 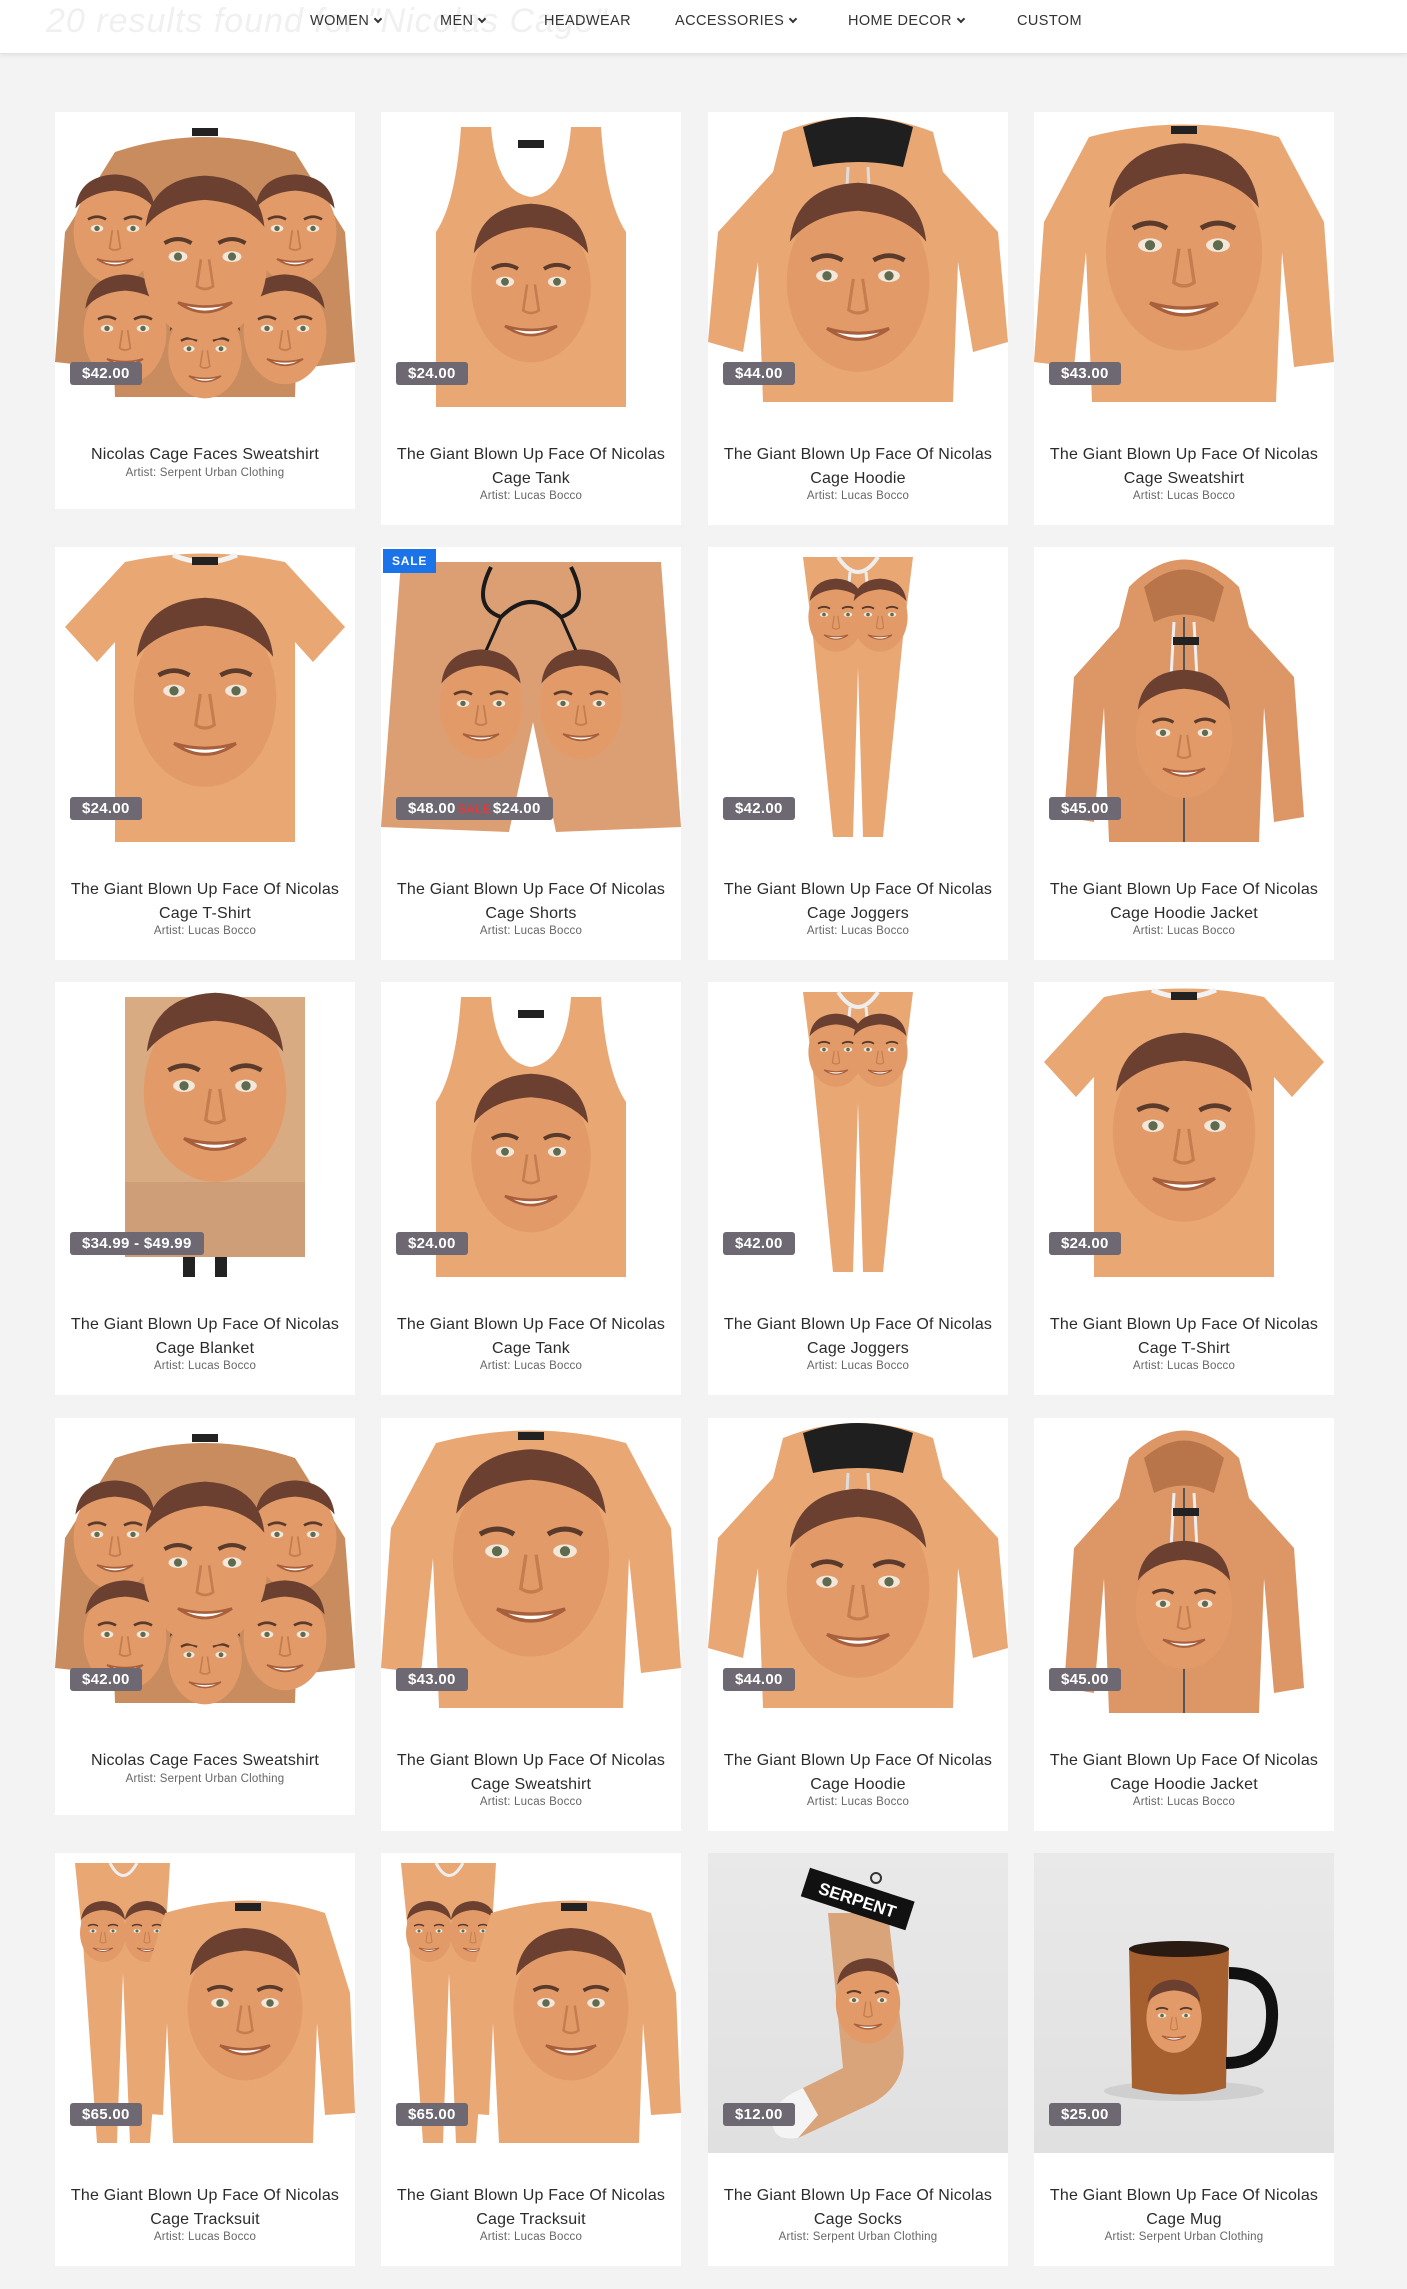 I want to click on price-tag: $48.00 SALE $24.00, so click(x=474, y=808).